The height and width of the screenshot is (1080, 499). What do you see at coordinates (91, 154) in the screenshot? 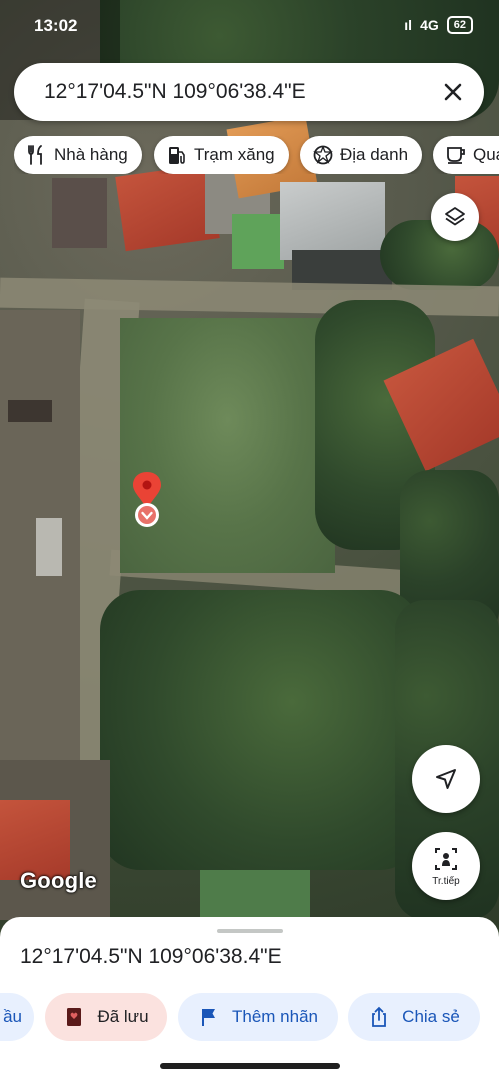
I see `chip-label: Nhà hàng` at bounding box center [91, 154].